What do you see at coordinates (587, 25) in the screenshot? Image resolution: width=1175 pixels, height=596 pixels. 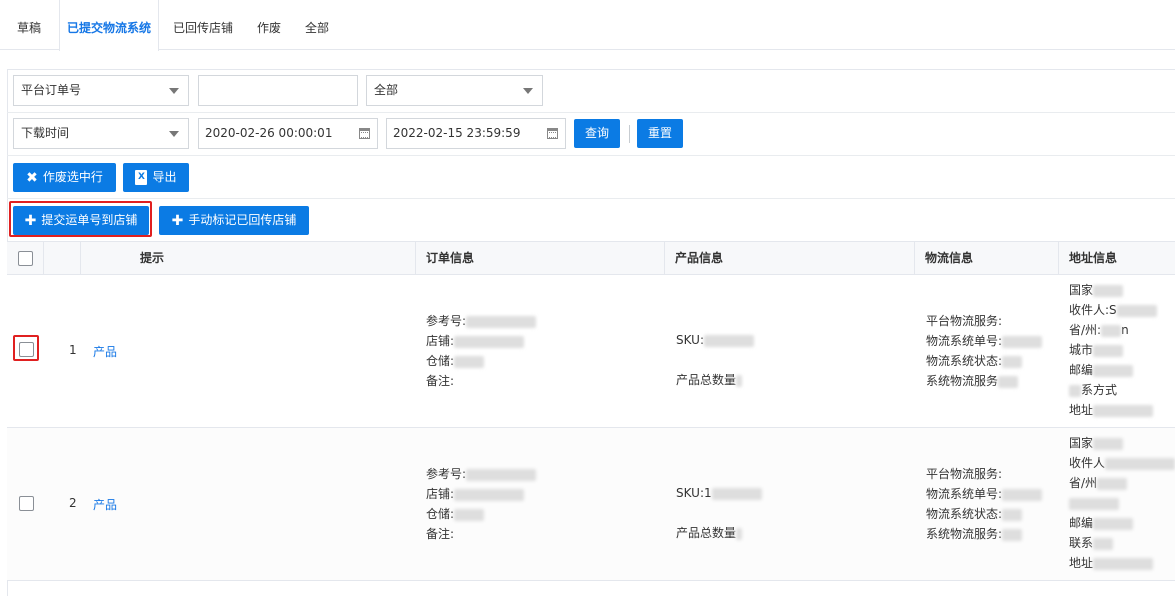 I see `status-tabs: 草稿 已提交物流系统 已回传店铺 作废 全部` at bounding box center [587, 25].